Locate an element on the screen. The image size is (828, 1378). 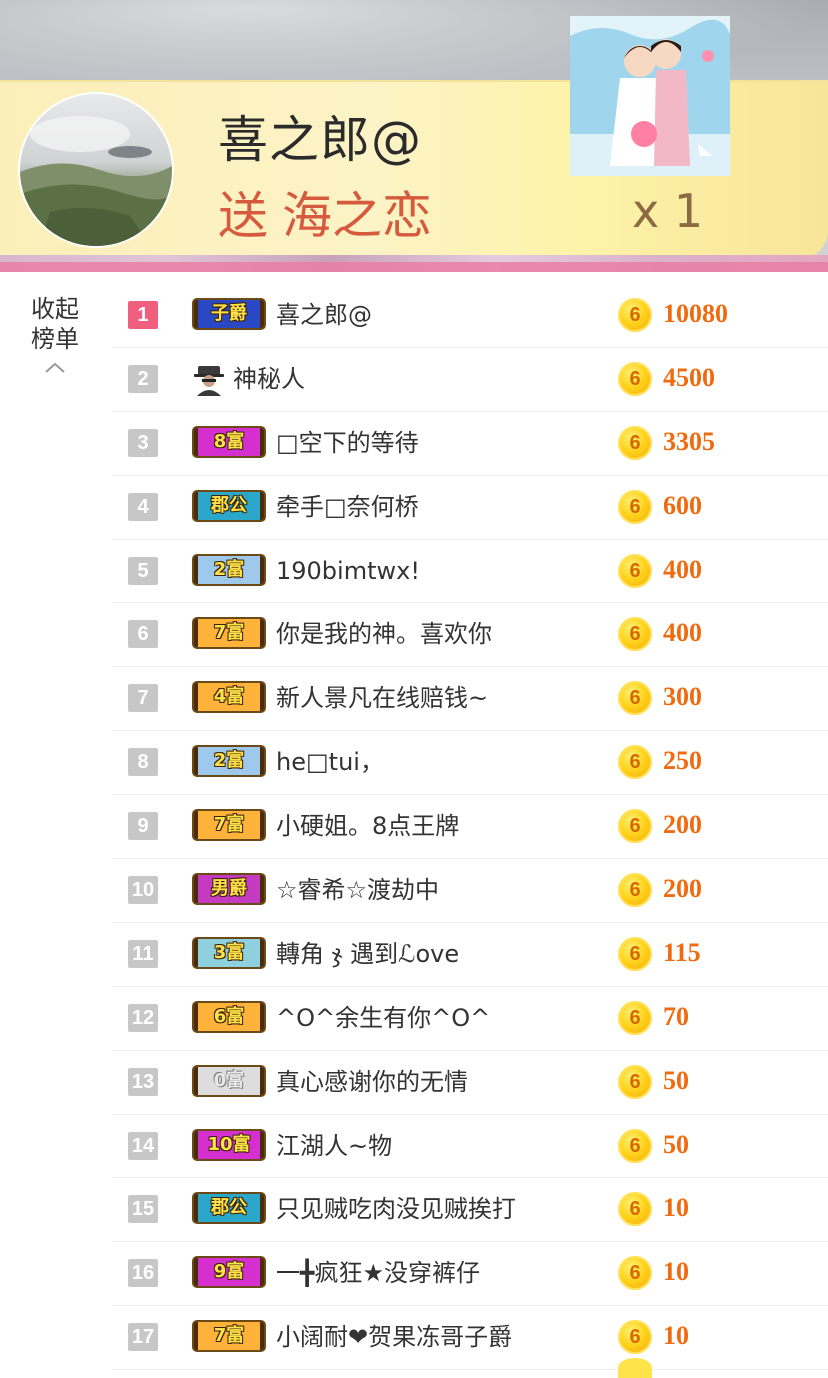
rank-number: 17 is located at coordinates (143, 1337).